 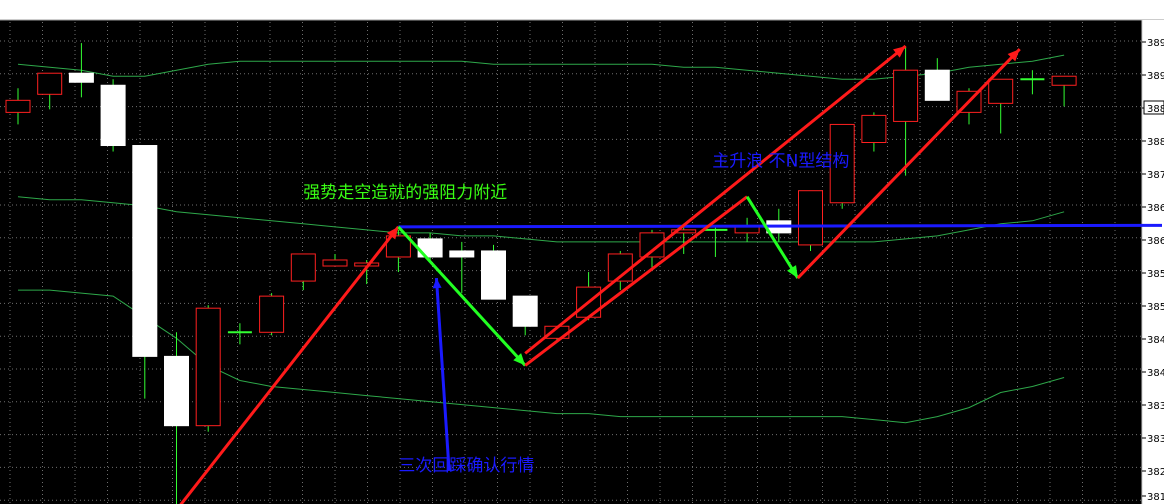 What do you see at coordinates (1155, 472) in the screenshot?
I see `price-tick-label: 382` at bounding box center [1155, 472].